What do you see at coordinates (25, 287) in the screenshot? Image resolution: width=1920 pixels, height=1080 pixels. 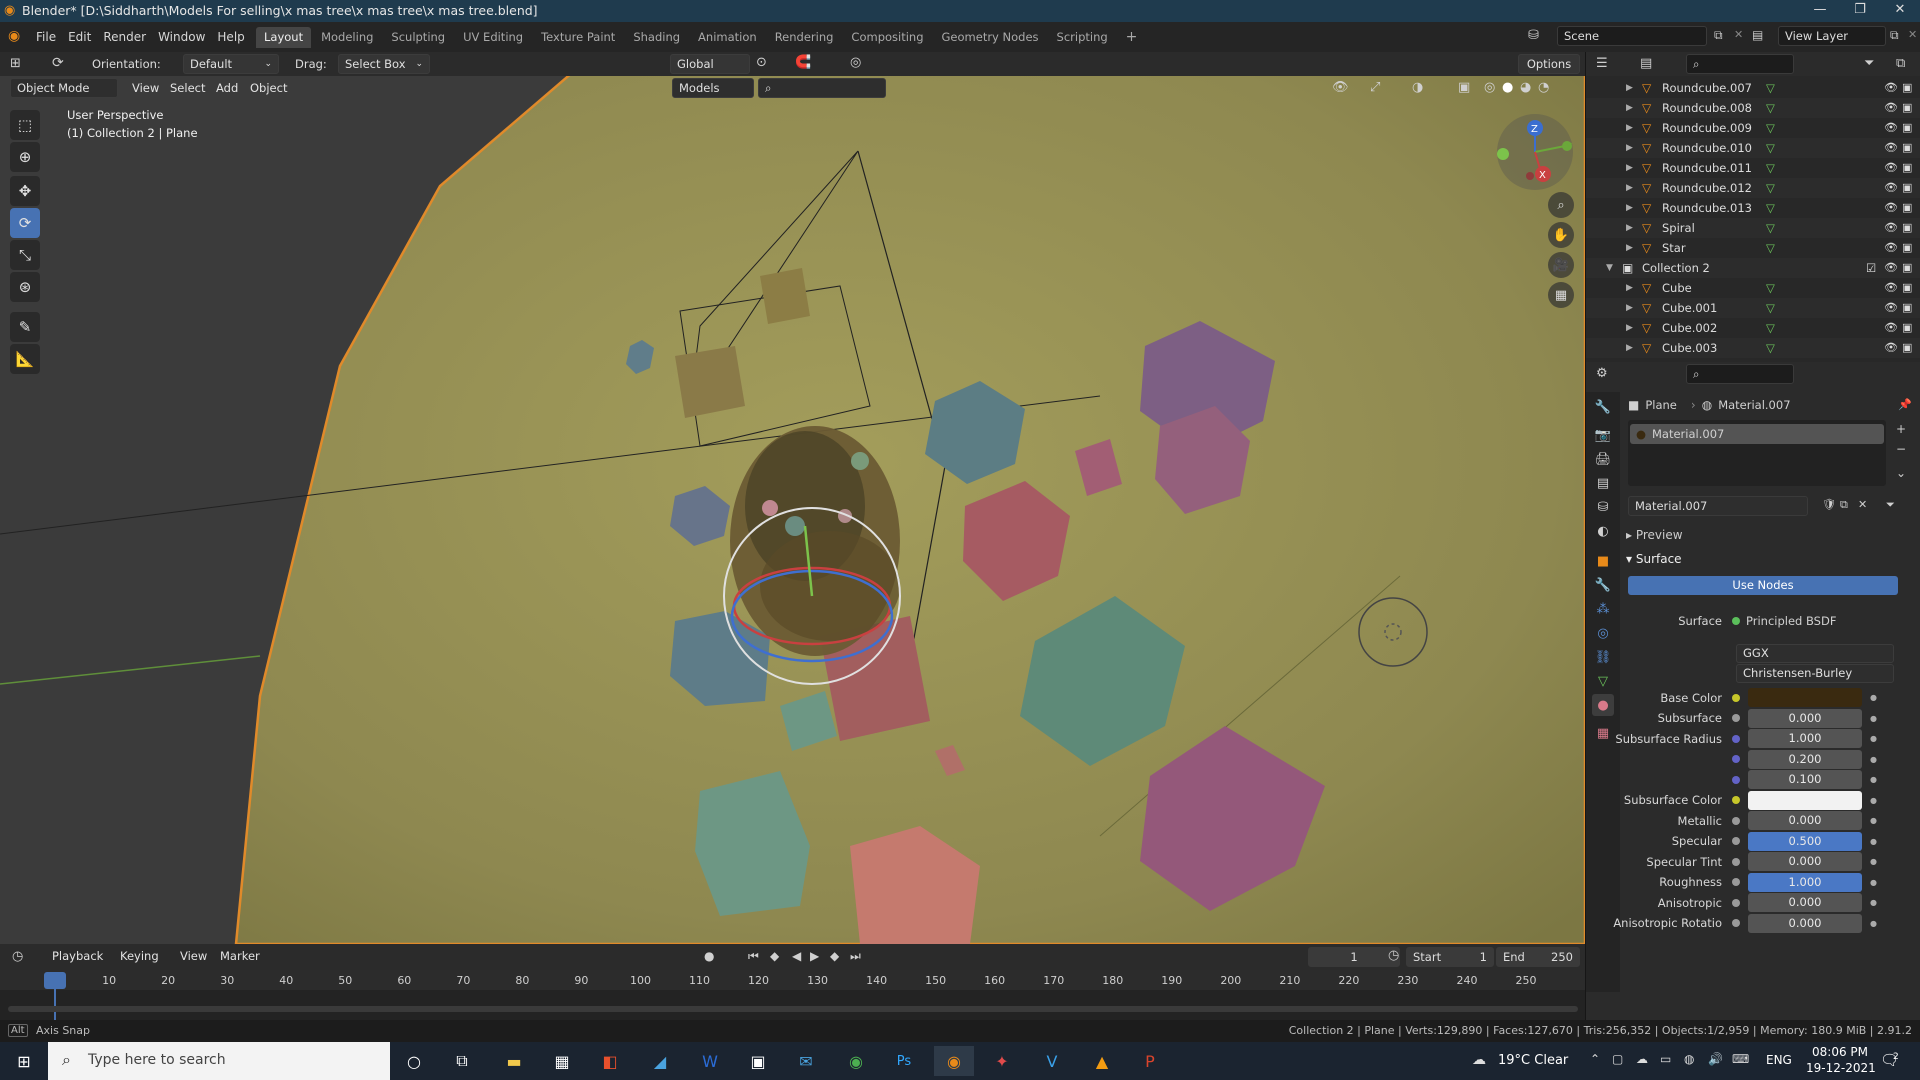 I see `transform-tool: ⊛` at bounding box center [25, 287].